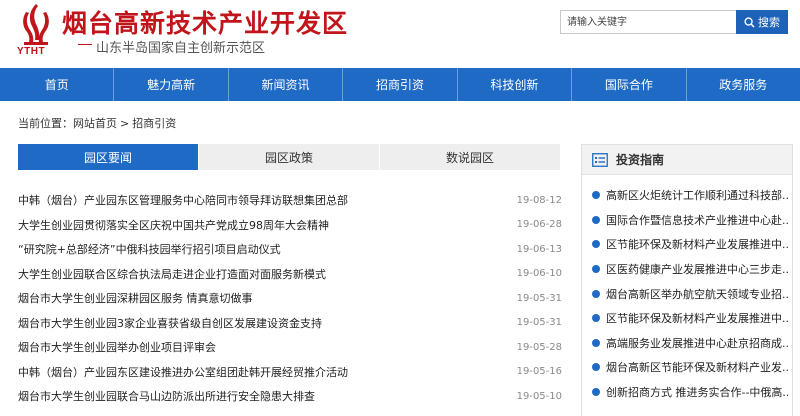 The height and width of the screenshot is (416, 800). I want to click on news-date: 19-06-13, so click(539, 249).